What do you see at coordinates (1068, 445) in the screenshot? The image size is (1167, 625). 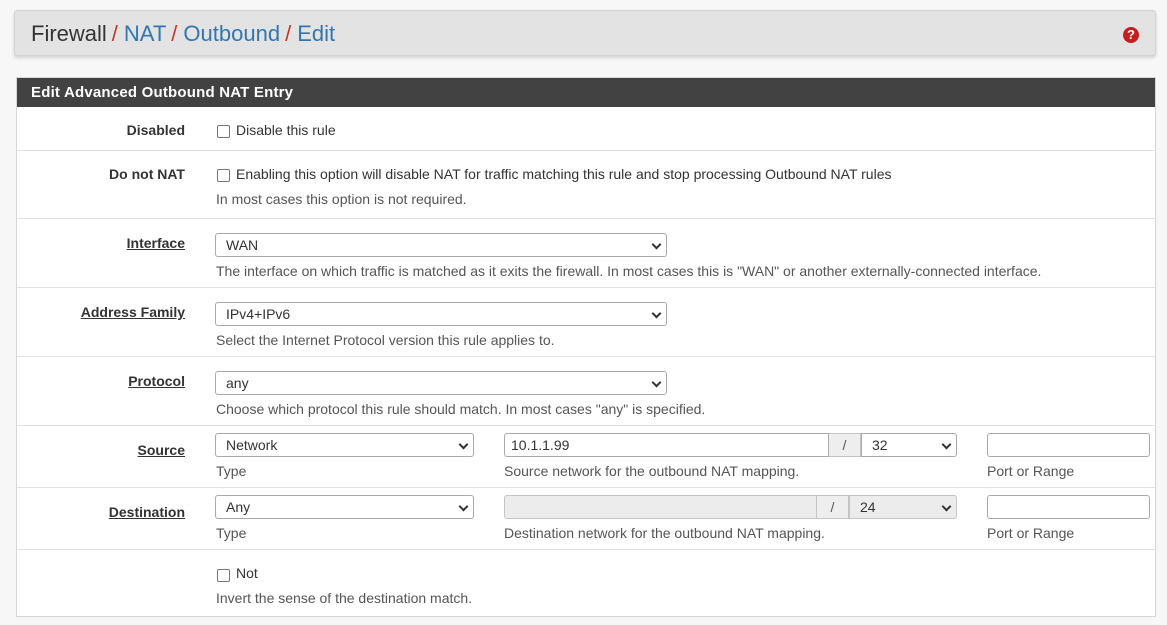 I see `source-port-input` at bounding box center [1068, 445].